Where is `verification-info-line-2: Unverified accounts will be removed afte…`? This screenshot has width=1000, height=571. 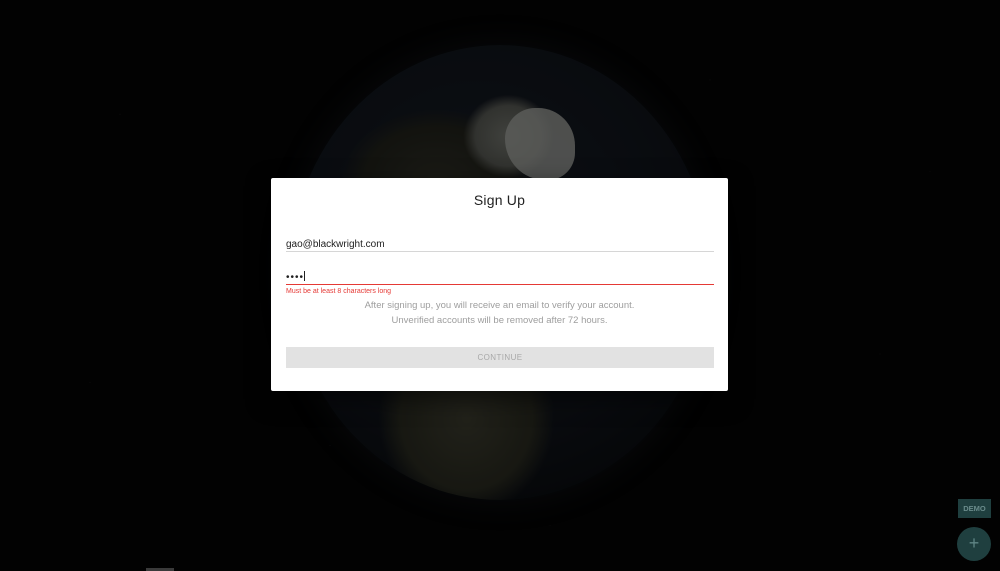 verification-info-line-2: Unverified accounts will be removed afte… is located at coordinates (499, 320).